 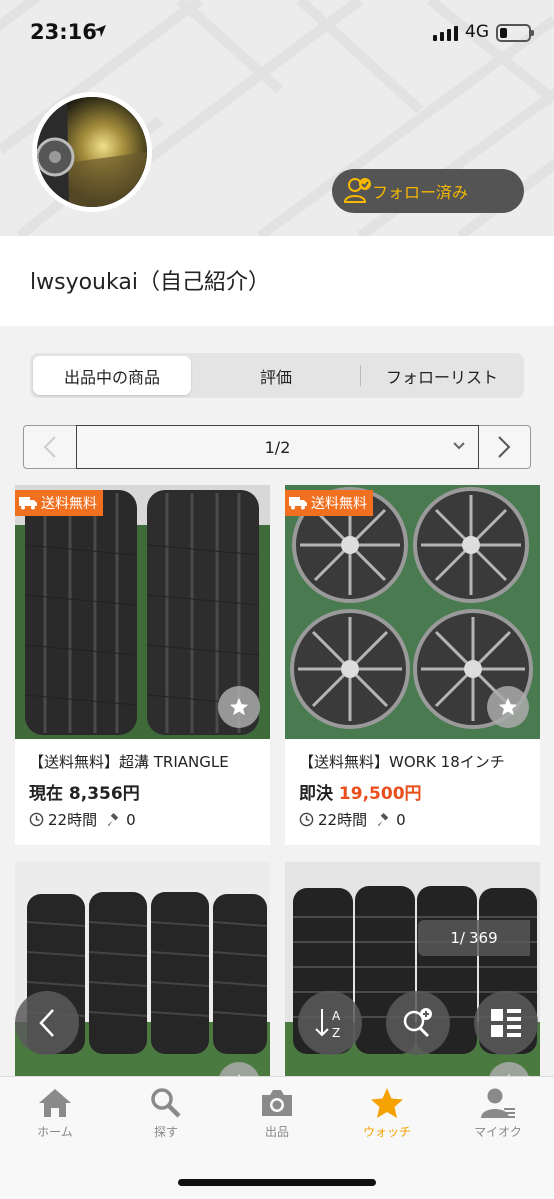 What do you see at coordinates (316, 794) in the screenshot?
I see `price-prefix: 即決` at bounding box center [316, 794].